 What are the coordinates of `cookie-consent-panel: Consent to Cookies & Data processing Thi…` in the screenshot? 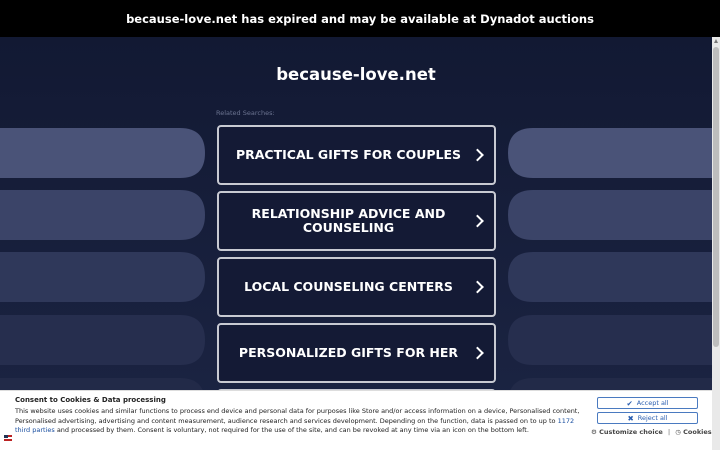 It's located at (356, 420).